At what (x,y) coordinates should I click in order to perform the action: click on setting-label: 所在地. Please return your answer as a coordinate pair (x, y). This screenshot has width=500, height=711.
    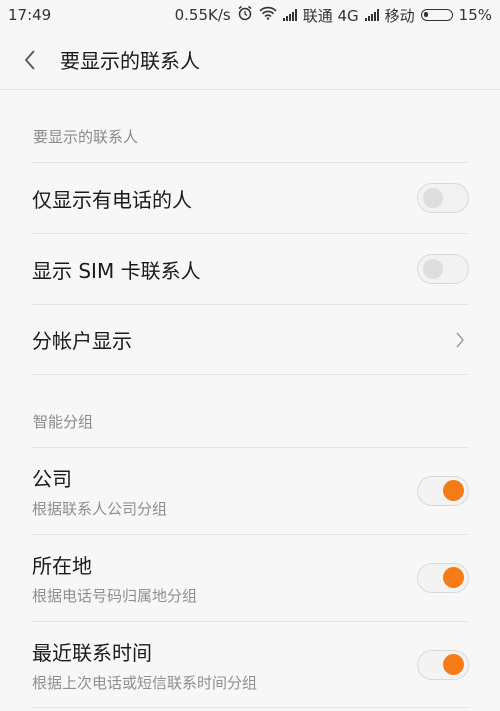
    Looking at the image, I should click on (62, 566).